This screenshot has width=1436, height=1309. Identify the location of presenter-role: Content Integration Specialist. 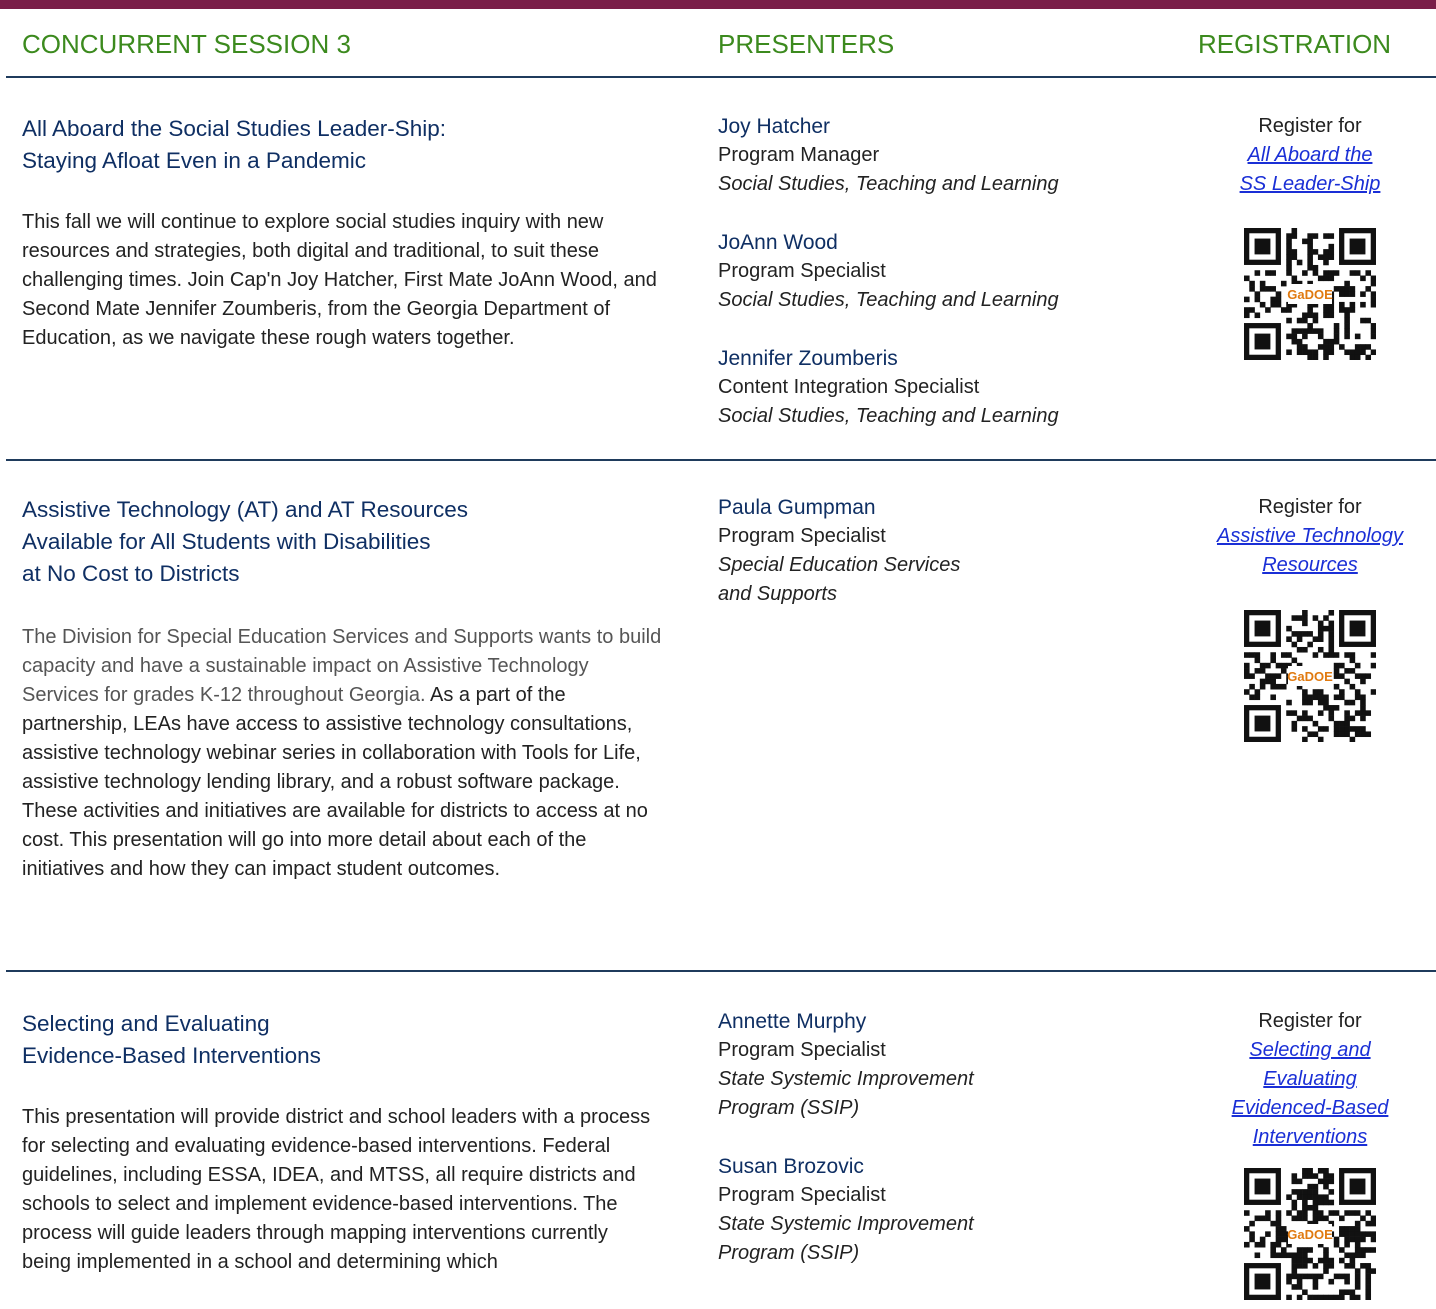
(849, 387).